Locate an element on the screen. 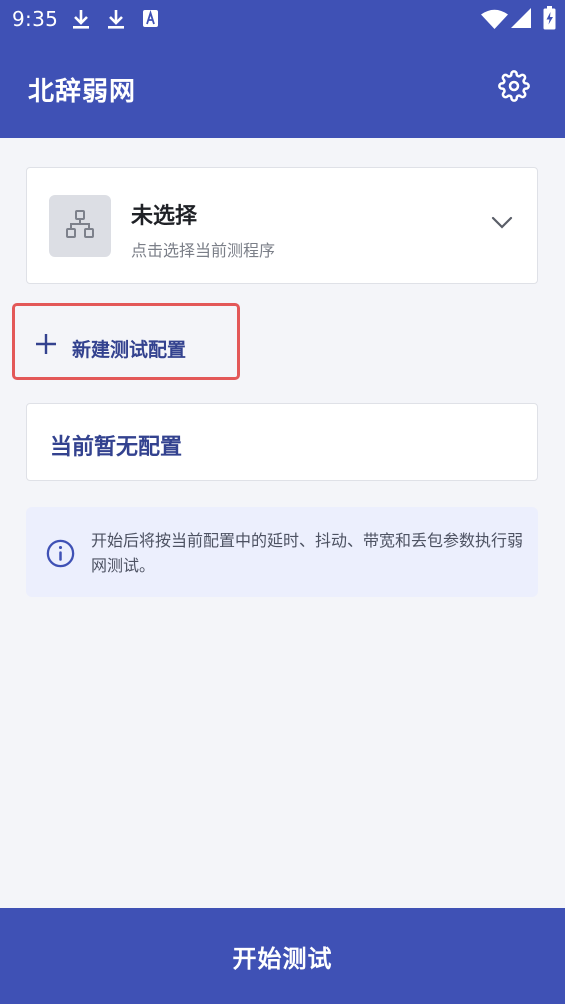  program-selector: 未选择 点击选择当前测程序 is located at coordinates (282, 225).